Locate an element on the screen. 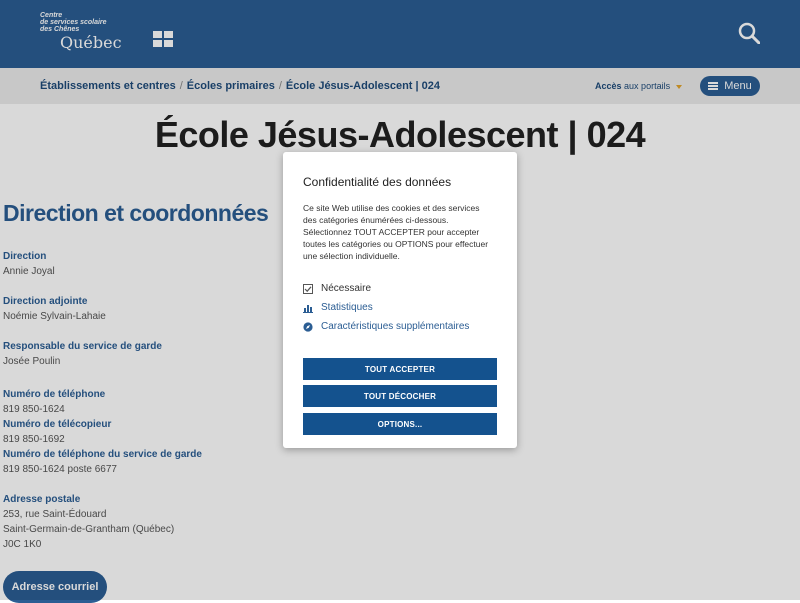 This screenshot has height=603, width=800. uncheck-all-button: TOUT DÉCOCHER is located at coordinates (400, 396).